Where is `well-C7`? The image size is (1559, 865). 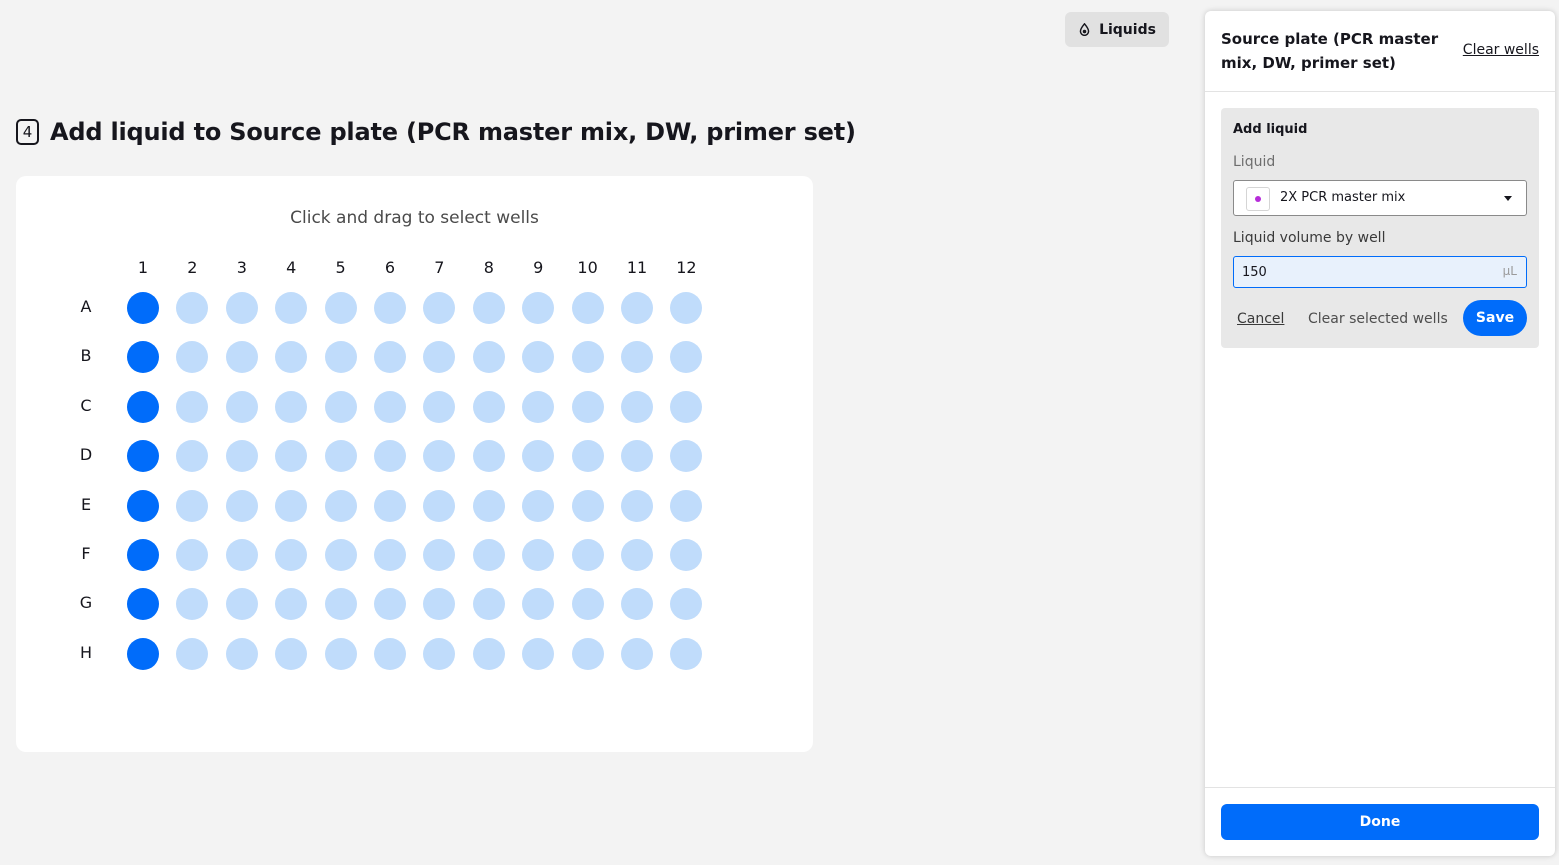 well-C7 is located at coordinates (439, 406).